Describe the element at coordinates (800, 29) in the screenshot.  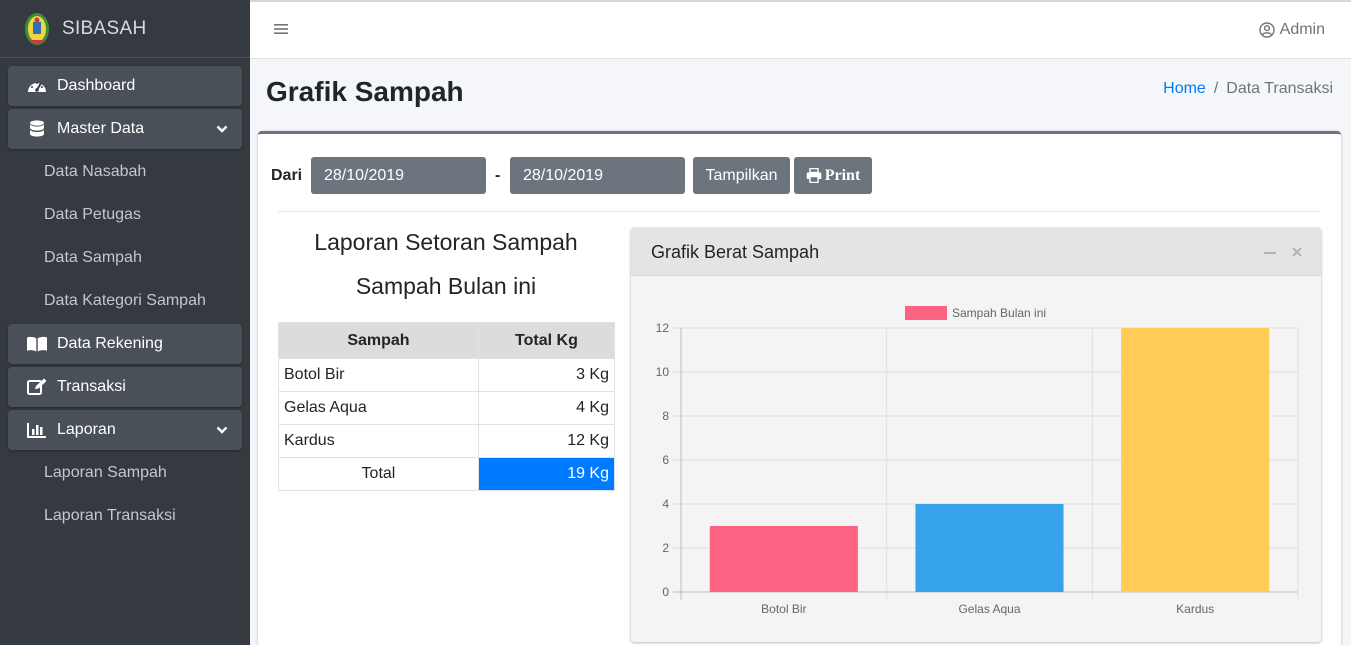
I see `top-navbar: Admin` at that location.